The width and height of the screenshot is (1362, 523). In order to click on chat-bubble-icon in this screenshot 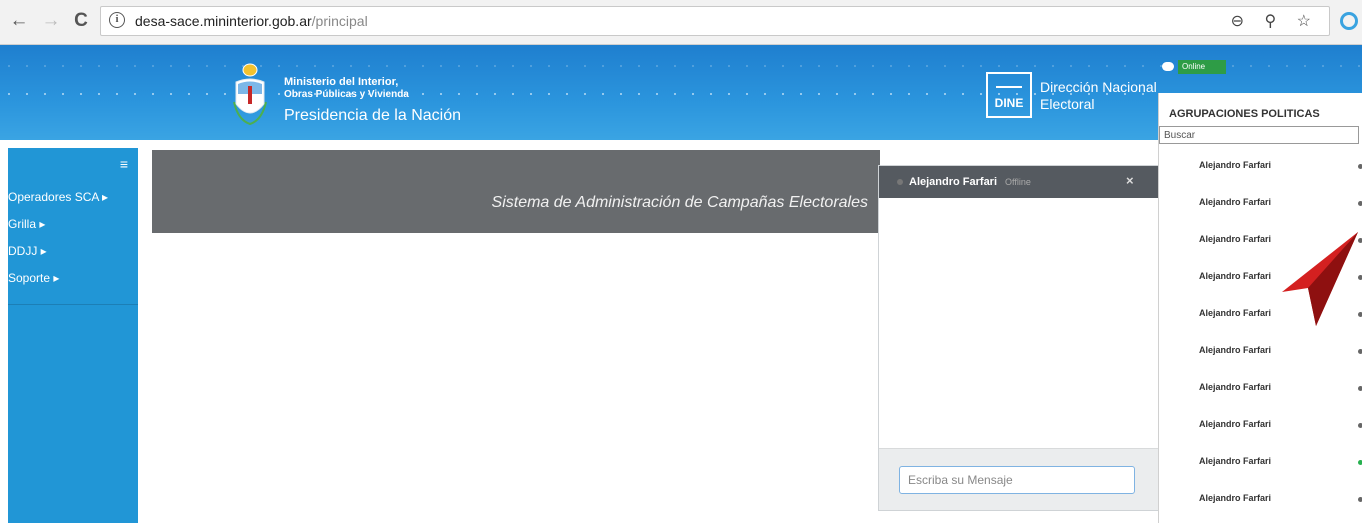, I will do `click(1168, 66)`.